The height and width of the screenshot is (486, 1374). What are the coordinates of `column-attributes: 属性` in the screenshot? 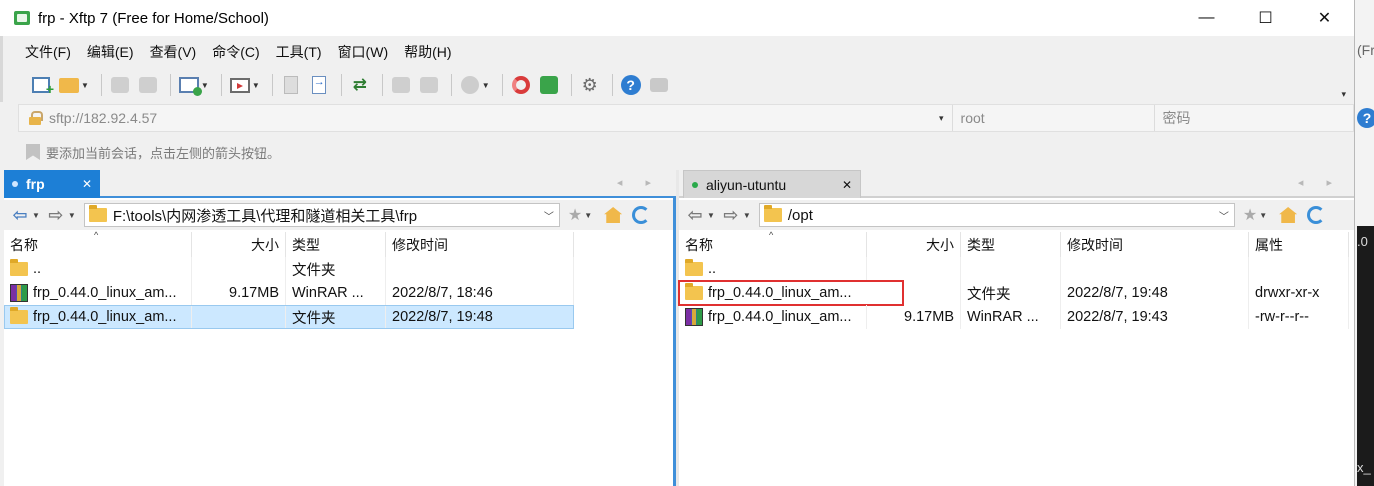 It's located at (1299, 244).